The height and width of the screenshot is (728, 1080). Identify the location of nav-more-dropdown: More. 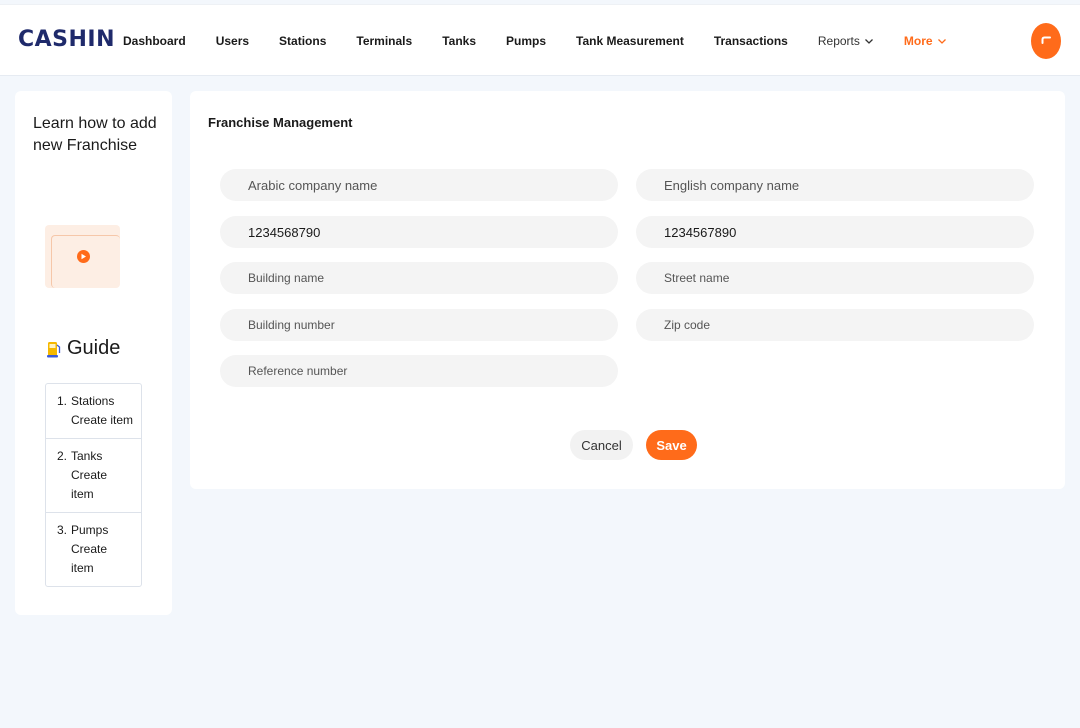
(925, 41).